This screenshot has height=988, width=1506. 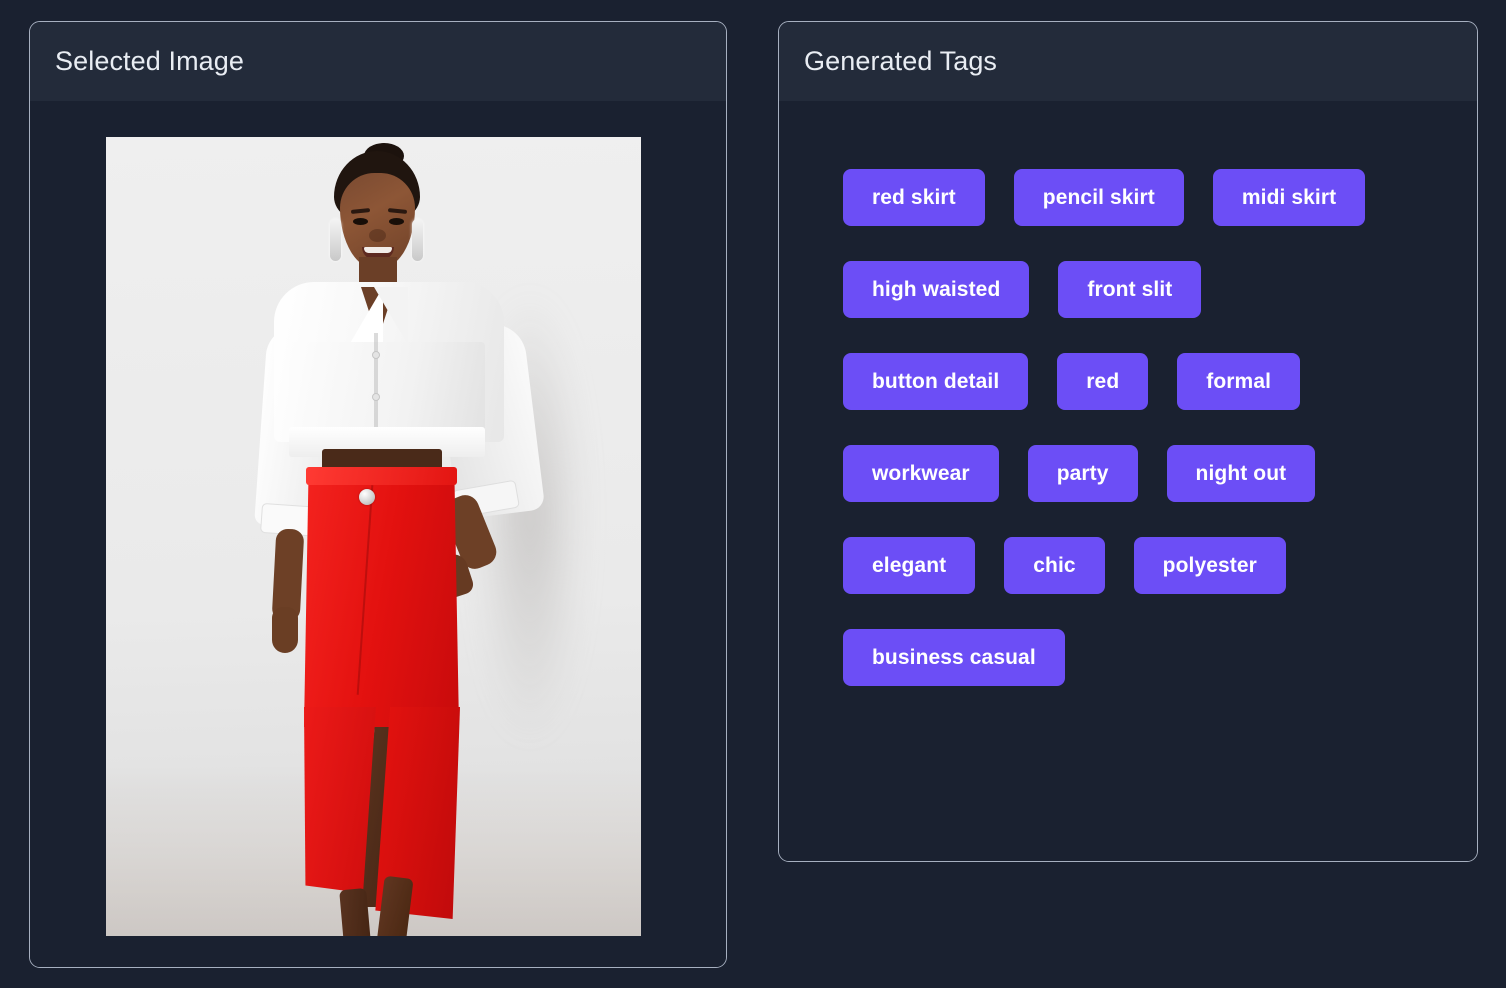 I want to click on shirt-button-top, so click(x=376, y=355).